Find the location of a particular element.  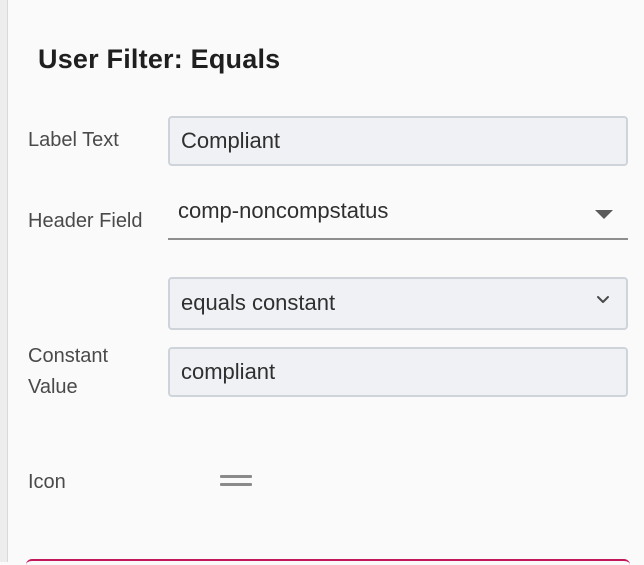

header-field-label: Header Field is located at coordinates (85, 221).